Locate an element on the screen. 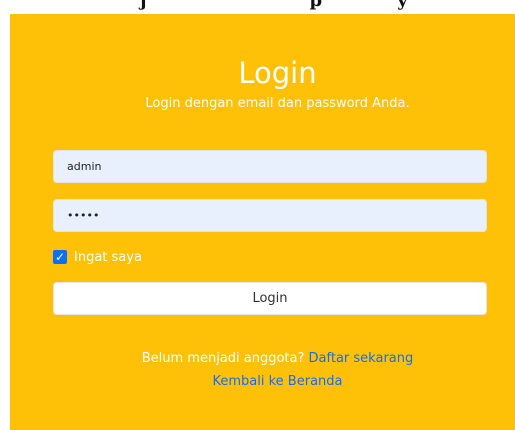 This screenshot has height=430, width=515. top-strip-text: j p y is located at coordinates (274, 5).